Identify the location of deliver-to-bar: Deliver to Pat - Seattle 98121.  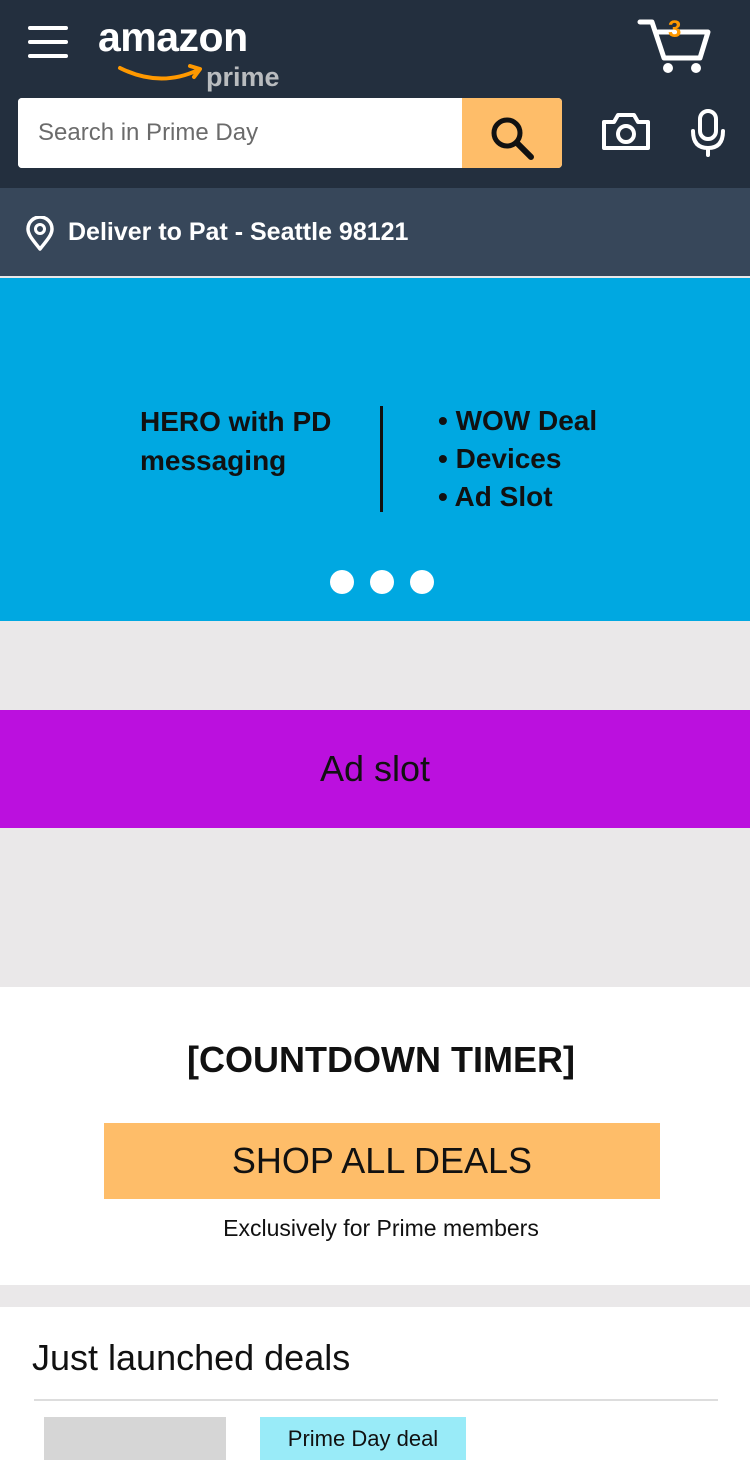
(375, 232).